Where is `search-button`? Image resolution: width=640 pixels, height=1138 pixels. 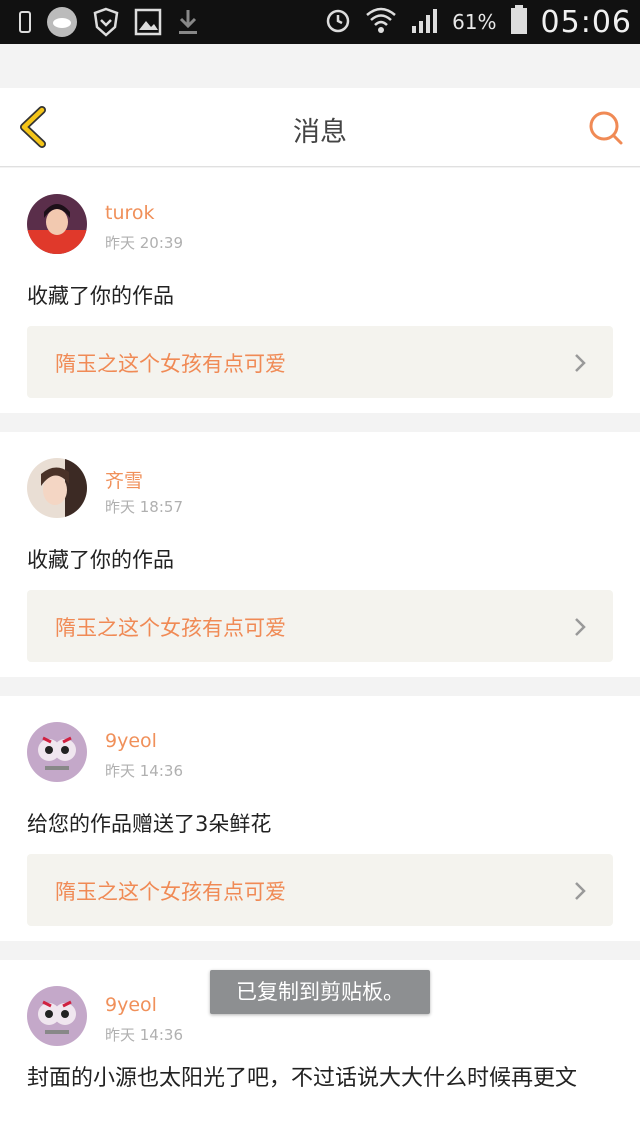 search-button is located at coordinates (606, 128).